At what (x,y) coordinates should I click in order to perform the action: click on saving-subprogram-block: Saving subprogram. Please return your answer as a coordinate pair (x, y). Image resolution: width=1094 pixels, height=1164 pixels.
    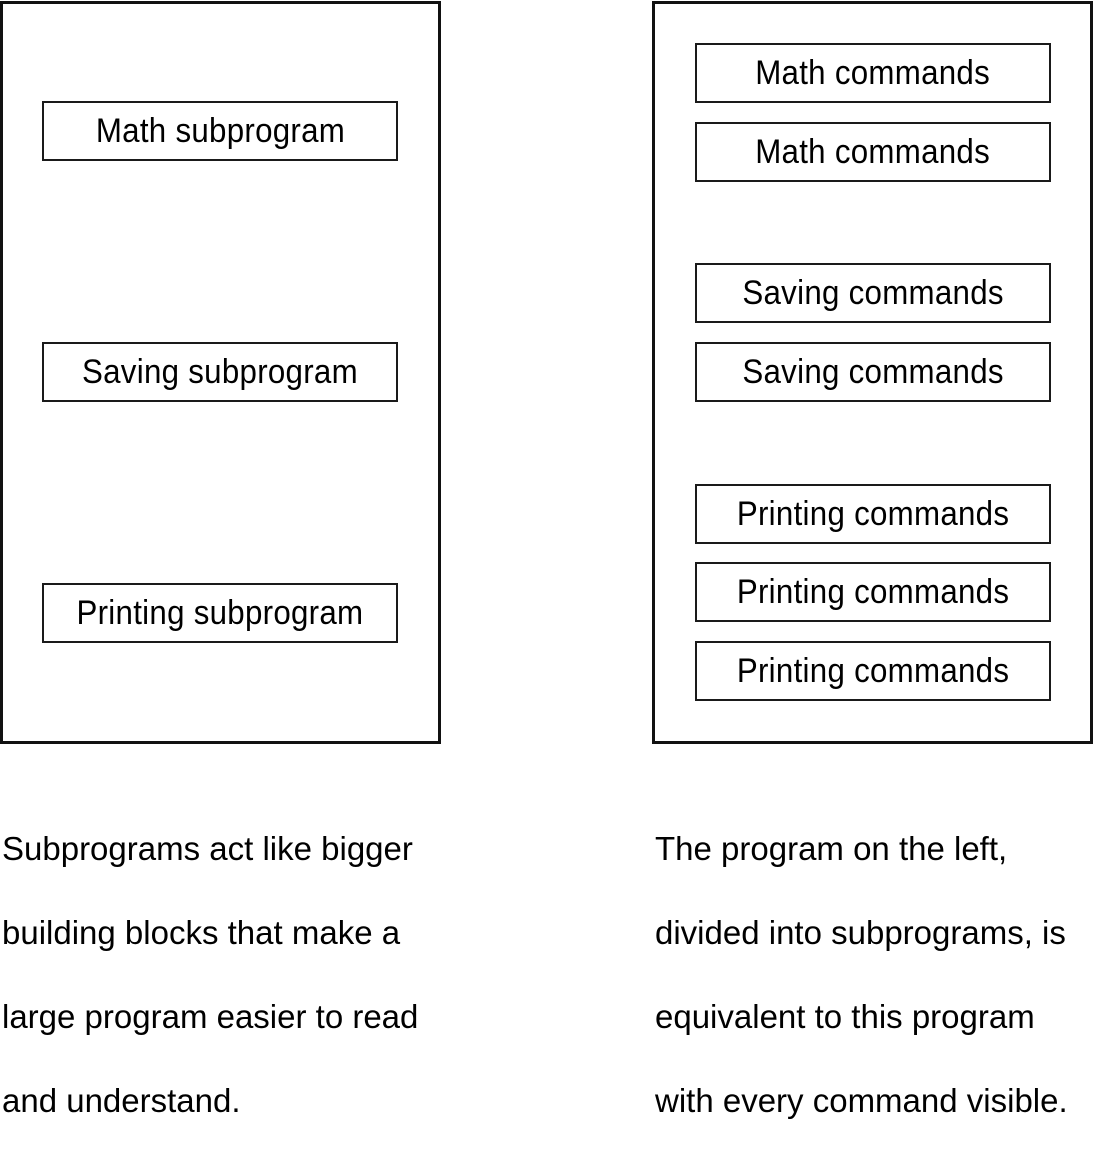
    Looking at the image, I should click on (220, 372).